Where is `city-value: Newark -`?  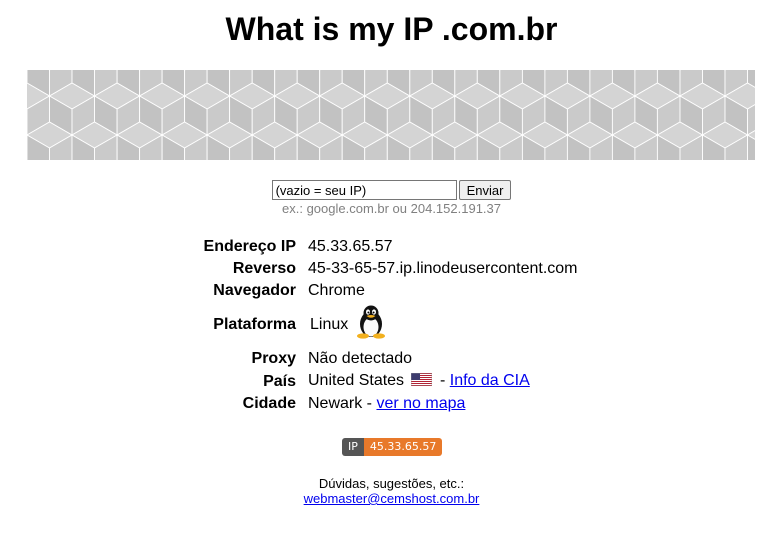 city-value: Newark - is located at coordinates (340, 403).